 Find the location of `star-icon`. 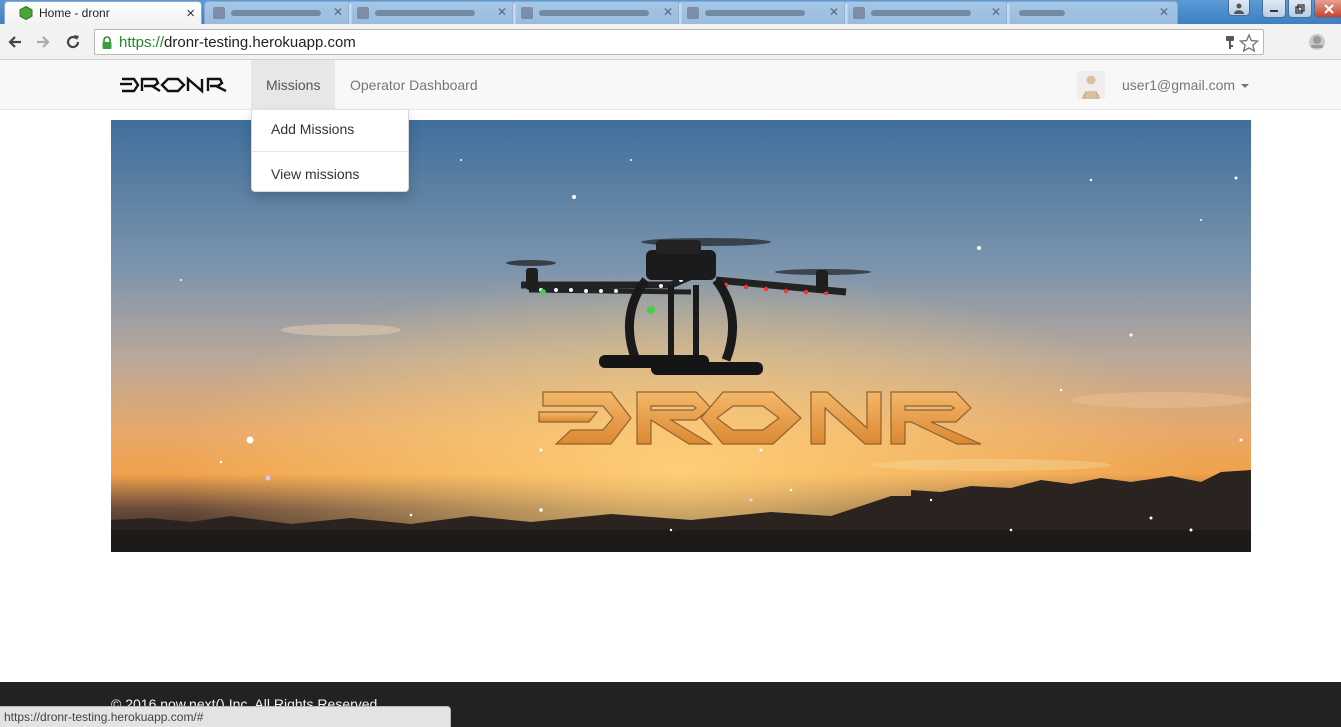

star-icon is located at coordinates (1249, 43).